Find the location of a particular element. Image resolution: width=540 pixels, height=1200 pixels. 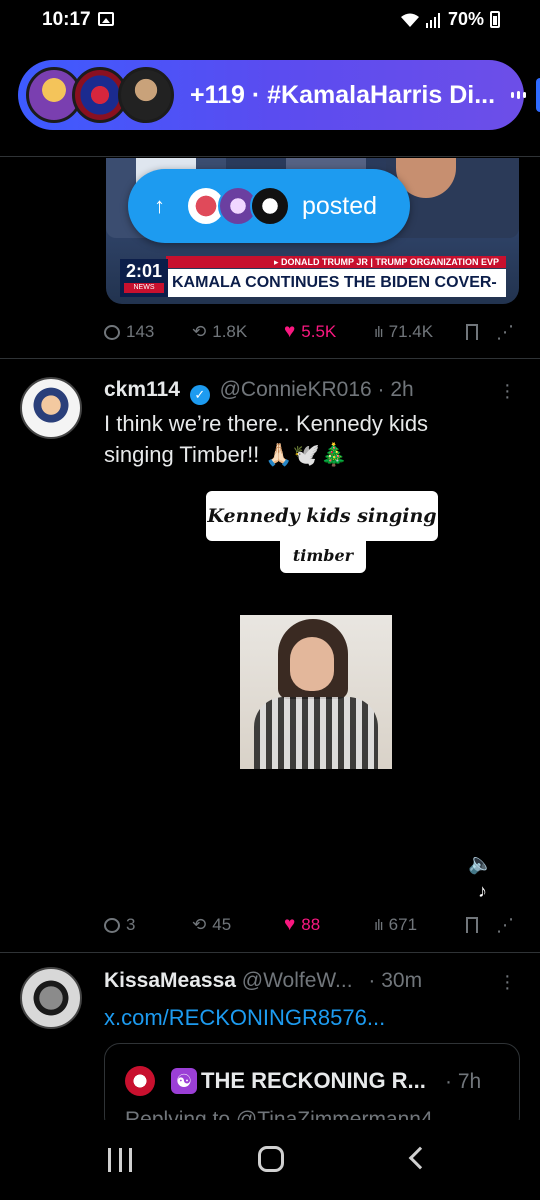

post-time: · 30m is located at coordinates (395, 980).